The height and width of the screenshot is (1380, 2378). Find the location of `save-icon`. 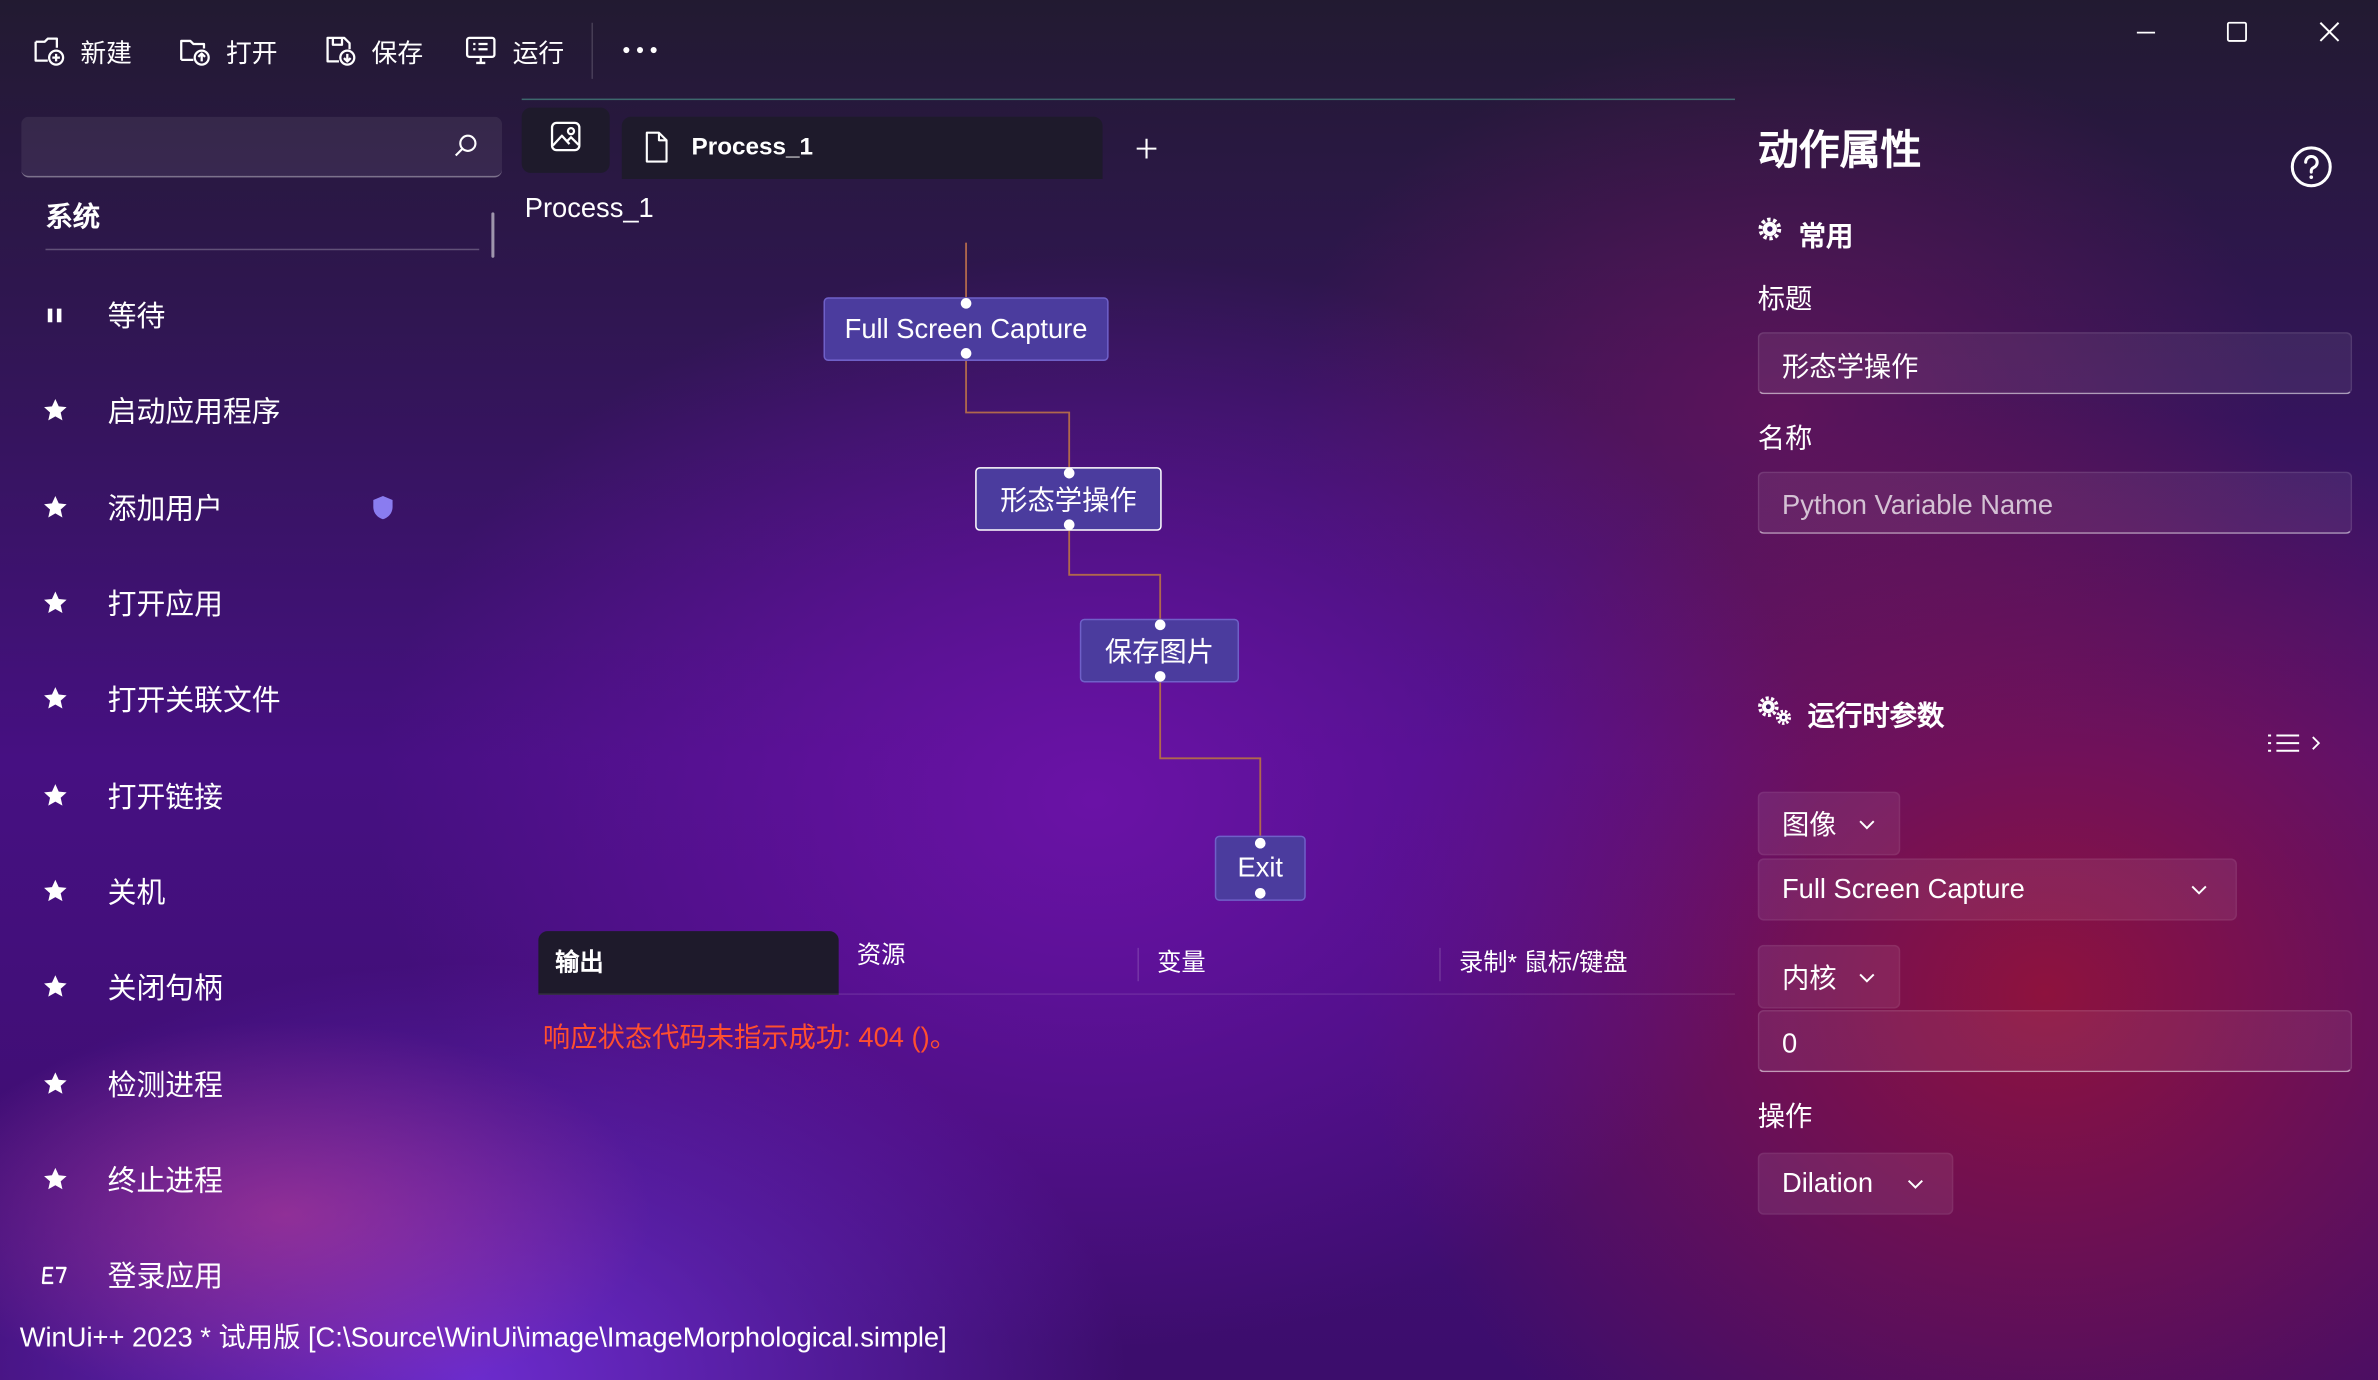

save-icon is located at coordinates (339, 49).